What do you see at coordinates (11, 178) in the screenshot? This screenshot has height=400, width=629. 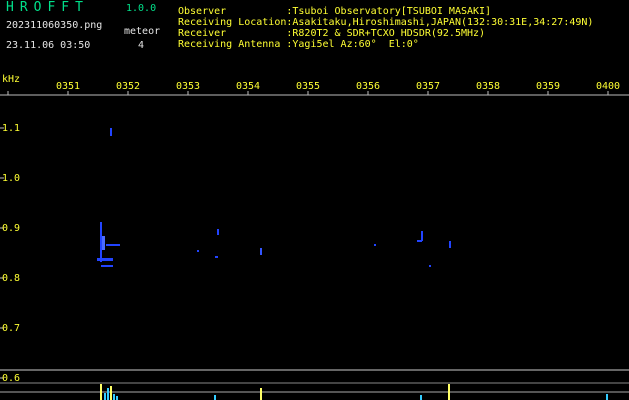 I see `frequency-tick-label: 1.0` at bounding box center [11, 178].